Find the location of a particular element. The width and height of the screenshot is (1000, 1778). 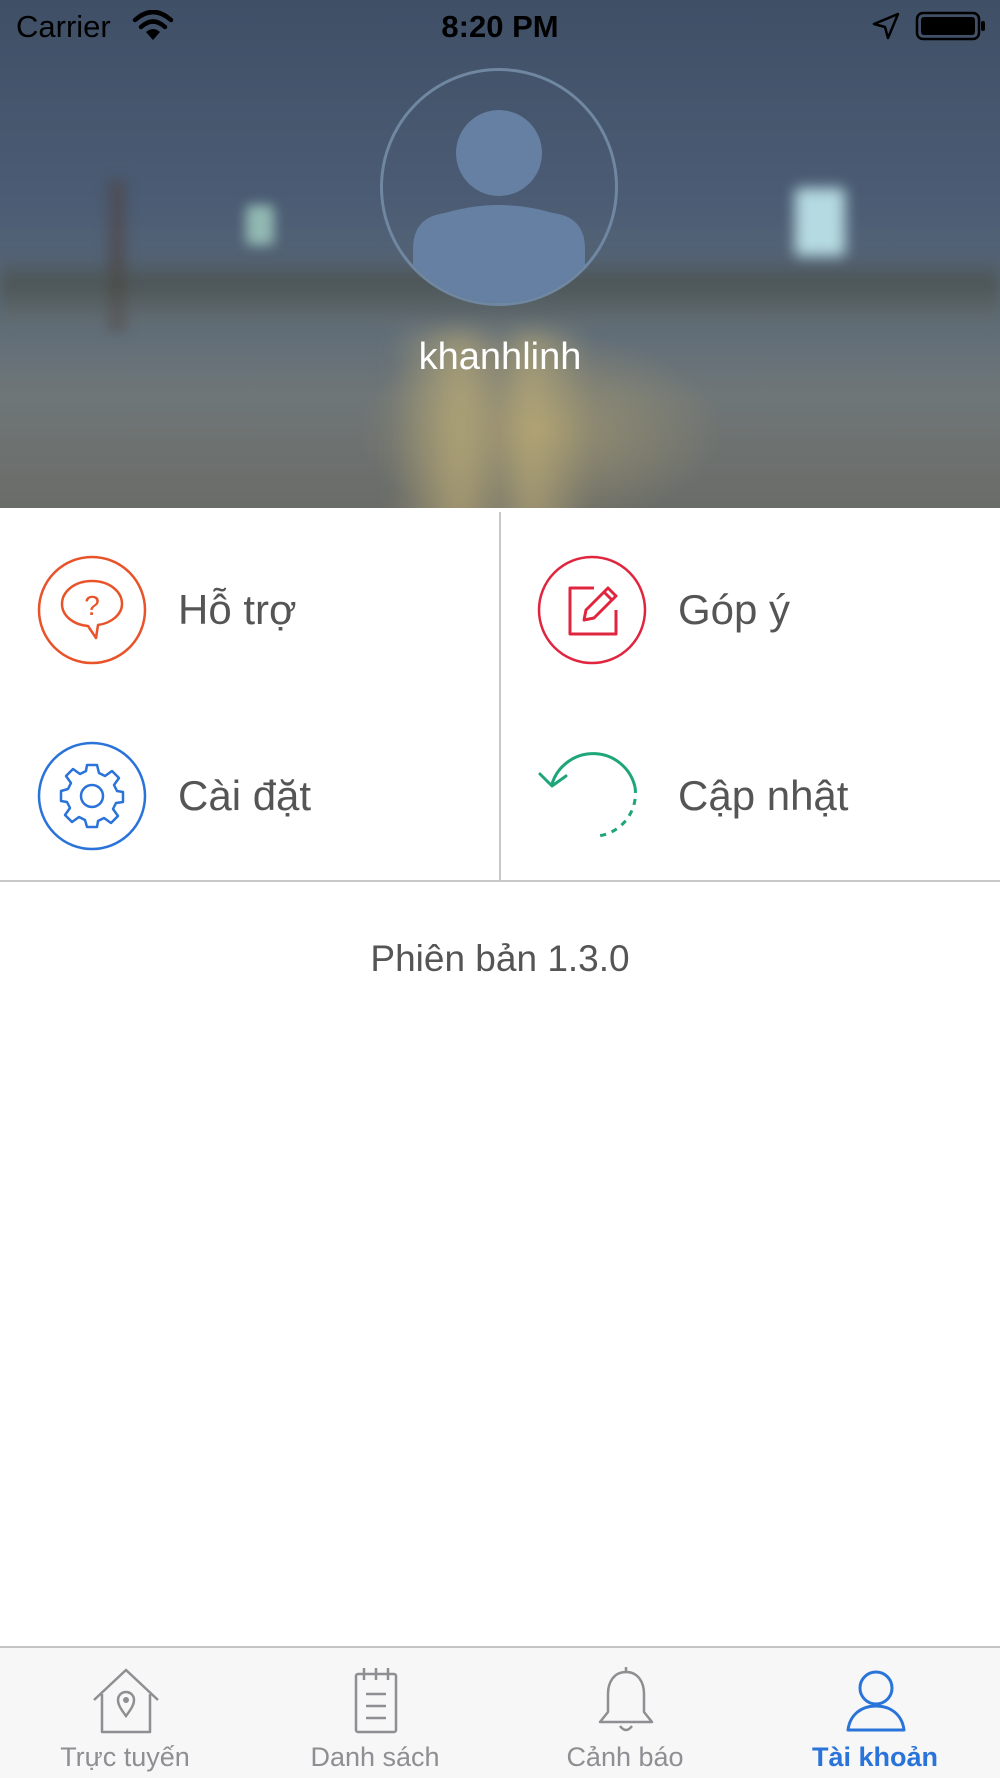

tab-account: Tài khoản is located at coordinates (875, 1713).